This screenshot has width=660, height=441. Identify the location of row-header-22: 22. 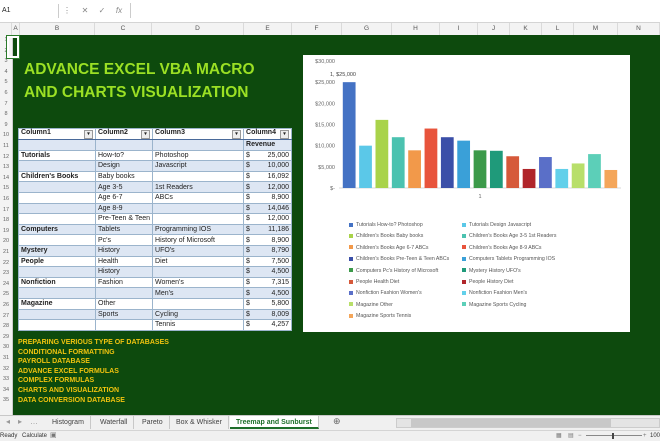
(6, 263).